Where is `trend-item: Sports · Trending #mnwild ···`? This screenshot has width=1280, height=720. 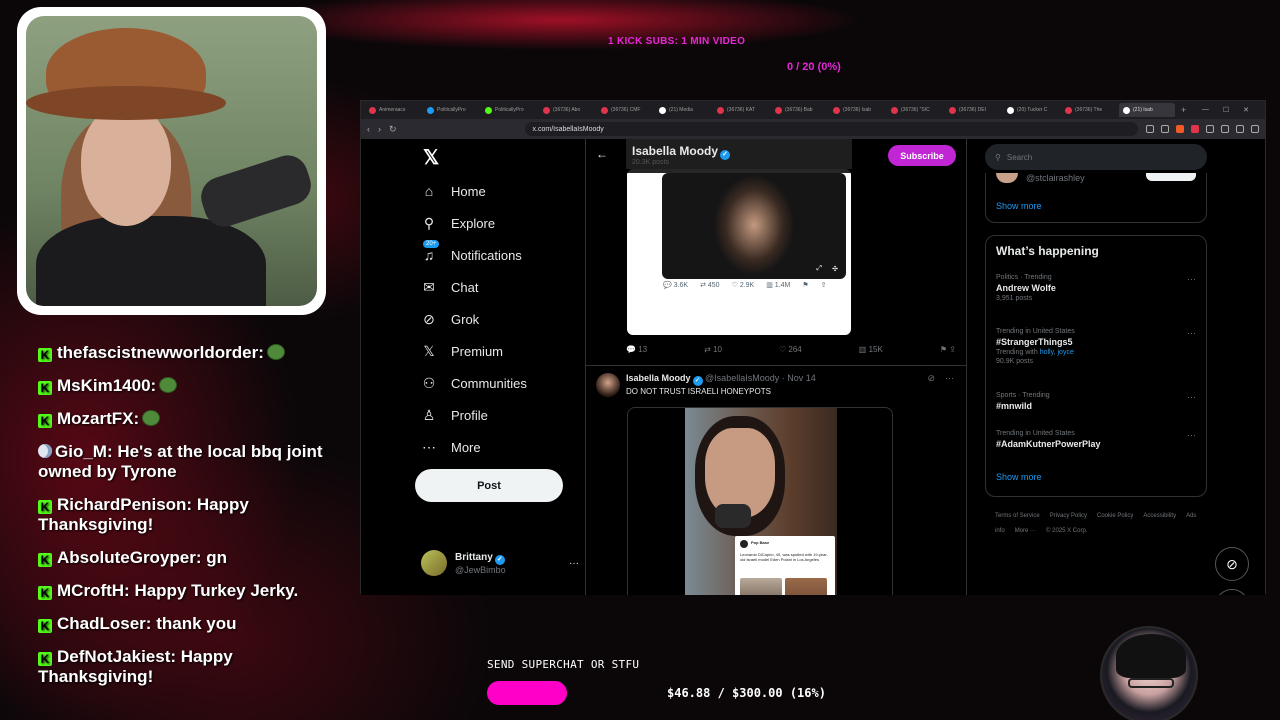
trend-item: Sports · Trending #mnwild ··· is located at coordinates (1096, 401).